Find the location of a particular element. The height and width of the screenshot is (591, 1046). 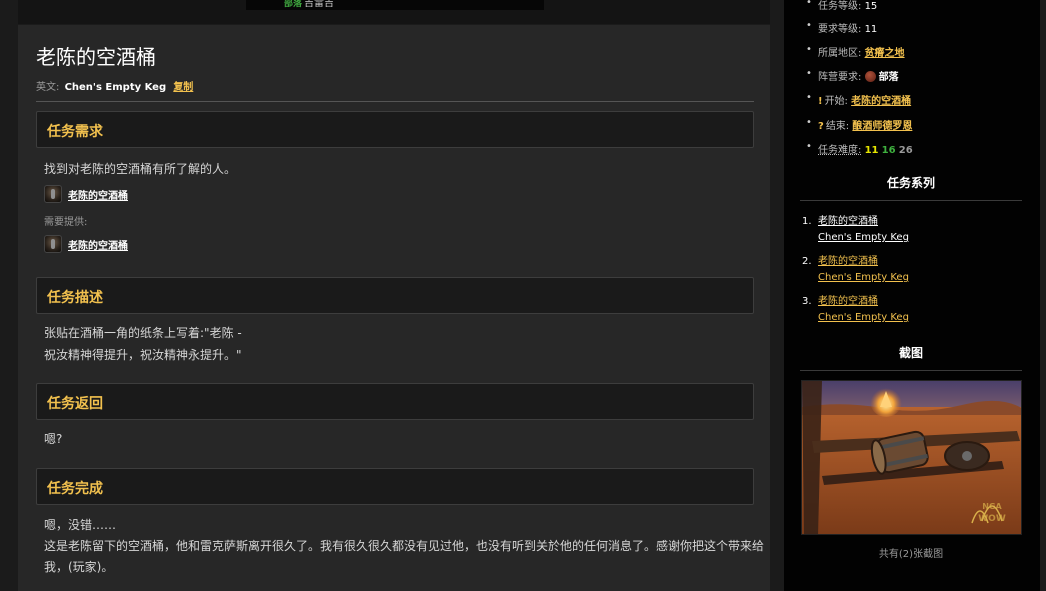

completion-line-3: 我，(玩家)。 is located at coordinates (79, 567).